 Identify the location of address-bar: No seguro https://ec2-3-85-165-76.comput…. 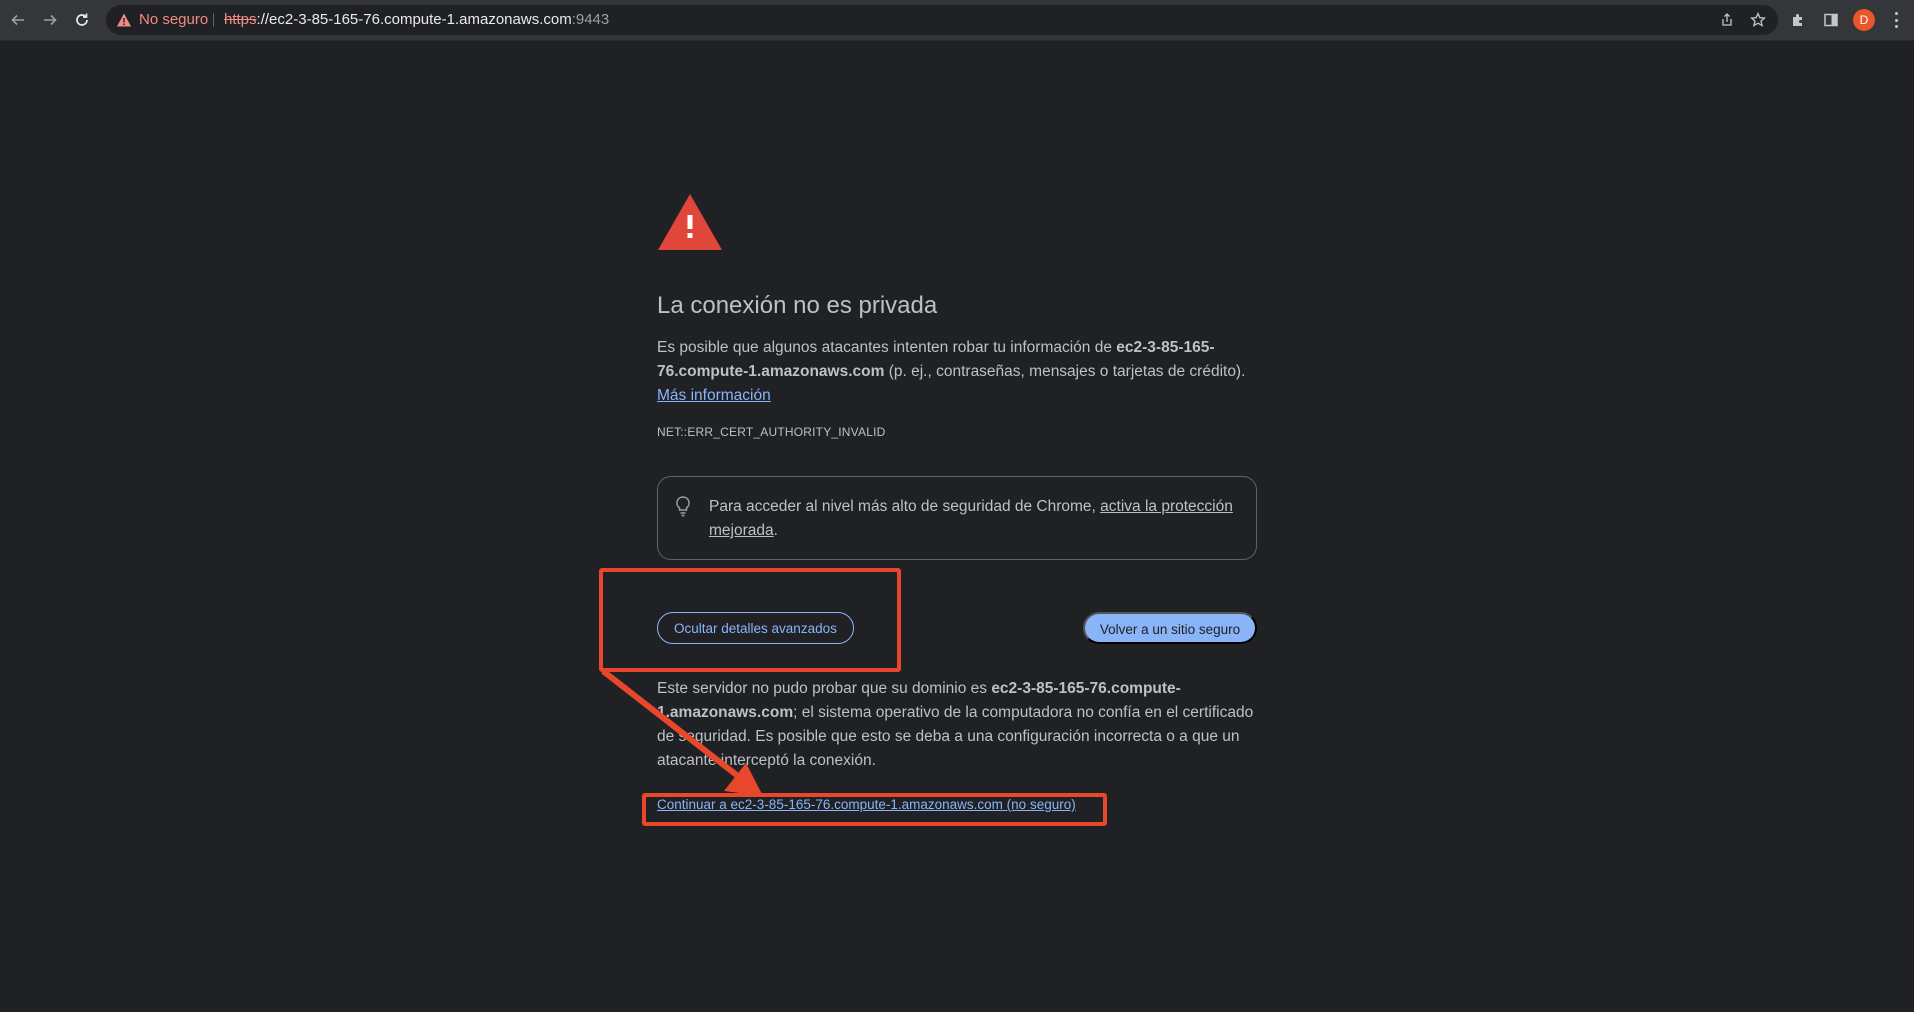
(942, 20).